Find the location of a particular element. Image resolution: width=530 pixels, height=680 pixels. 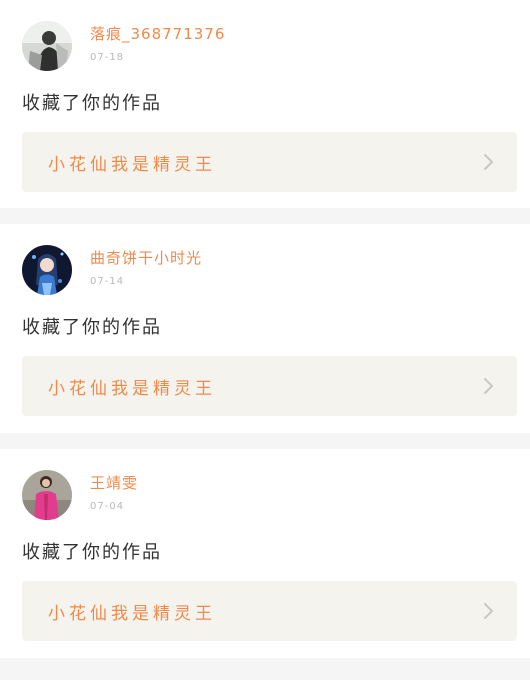

avatar-pink-jacket-icon is located at coordinates (47, 495).